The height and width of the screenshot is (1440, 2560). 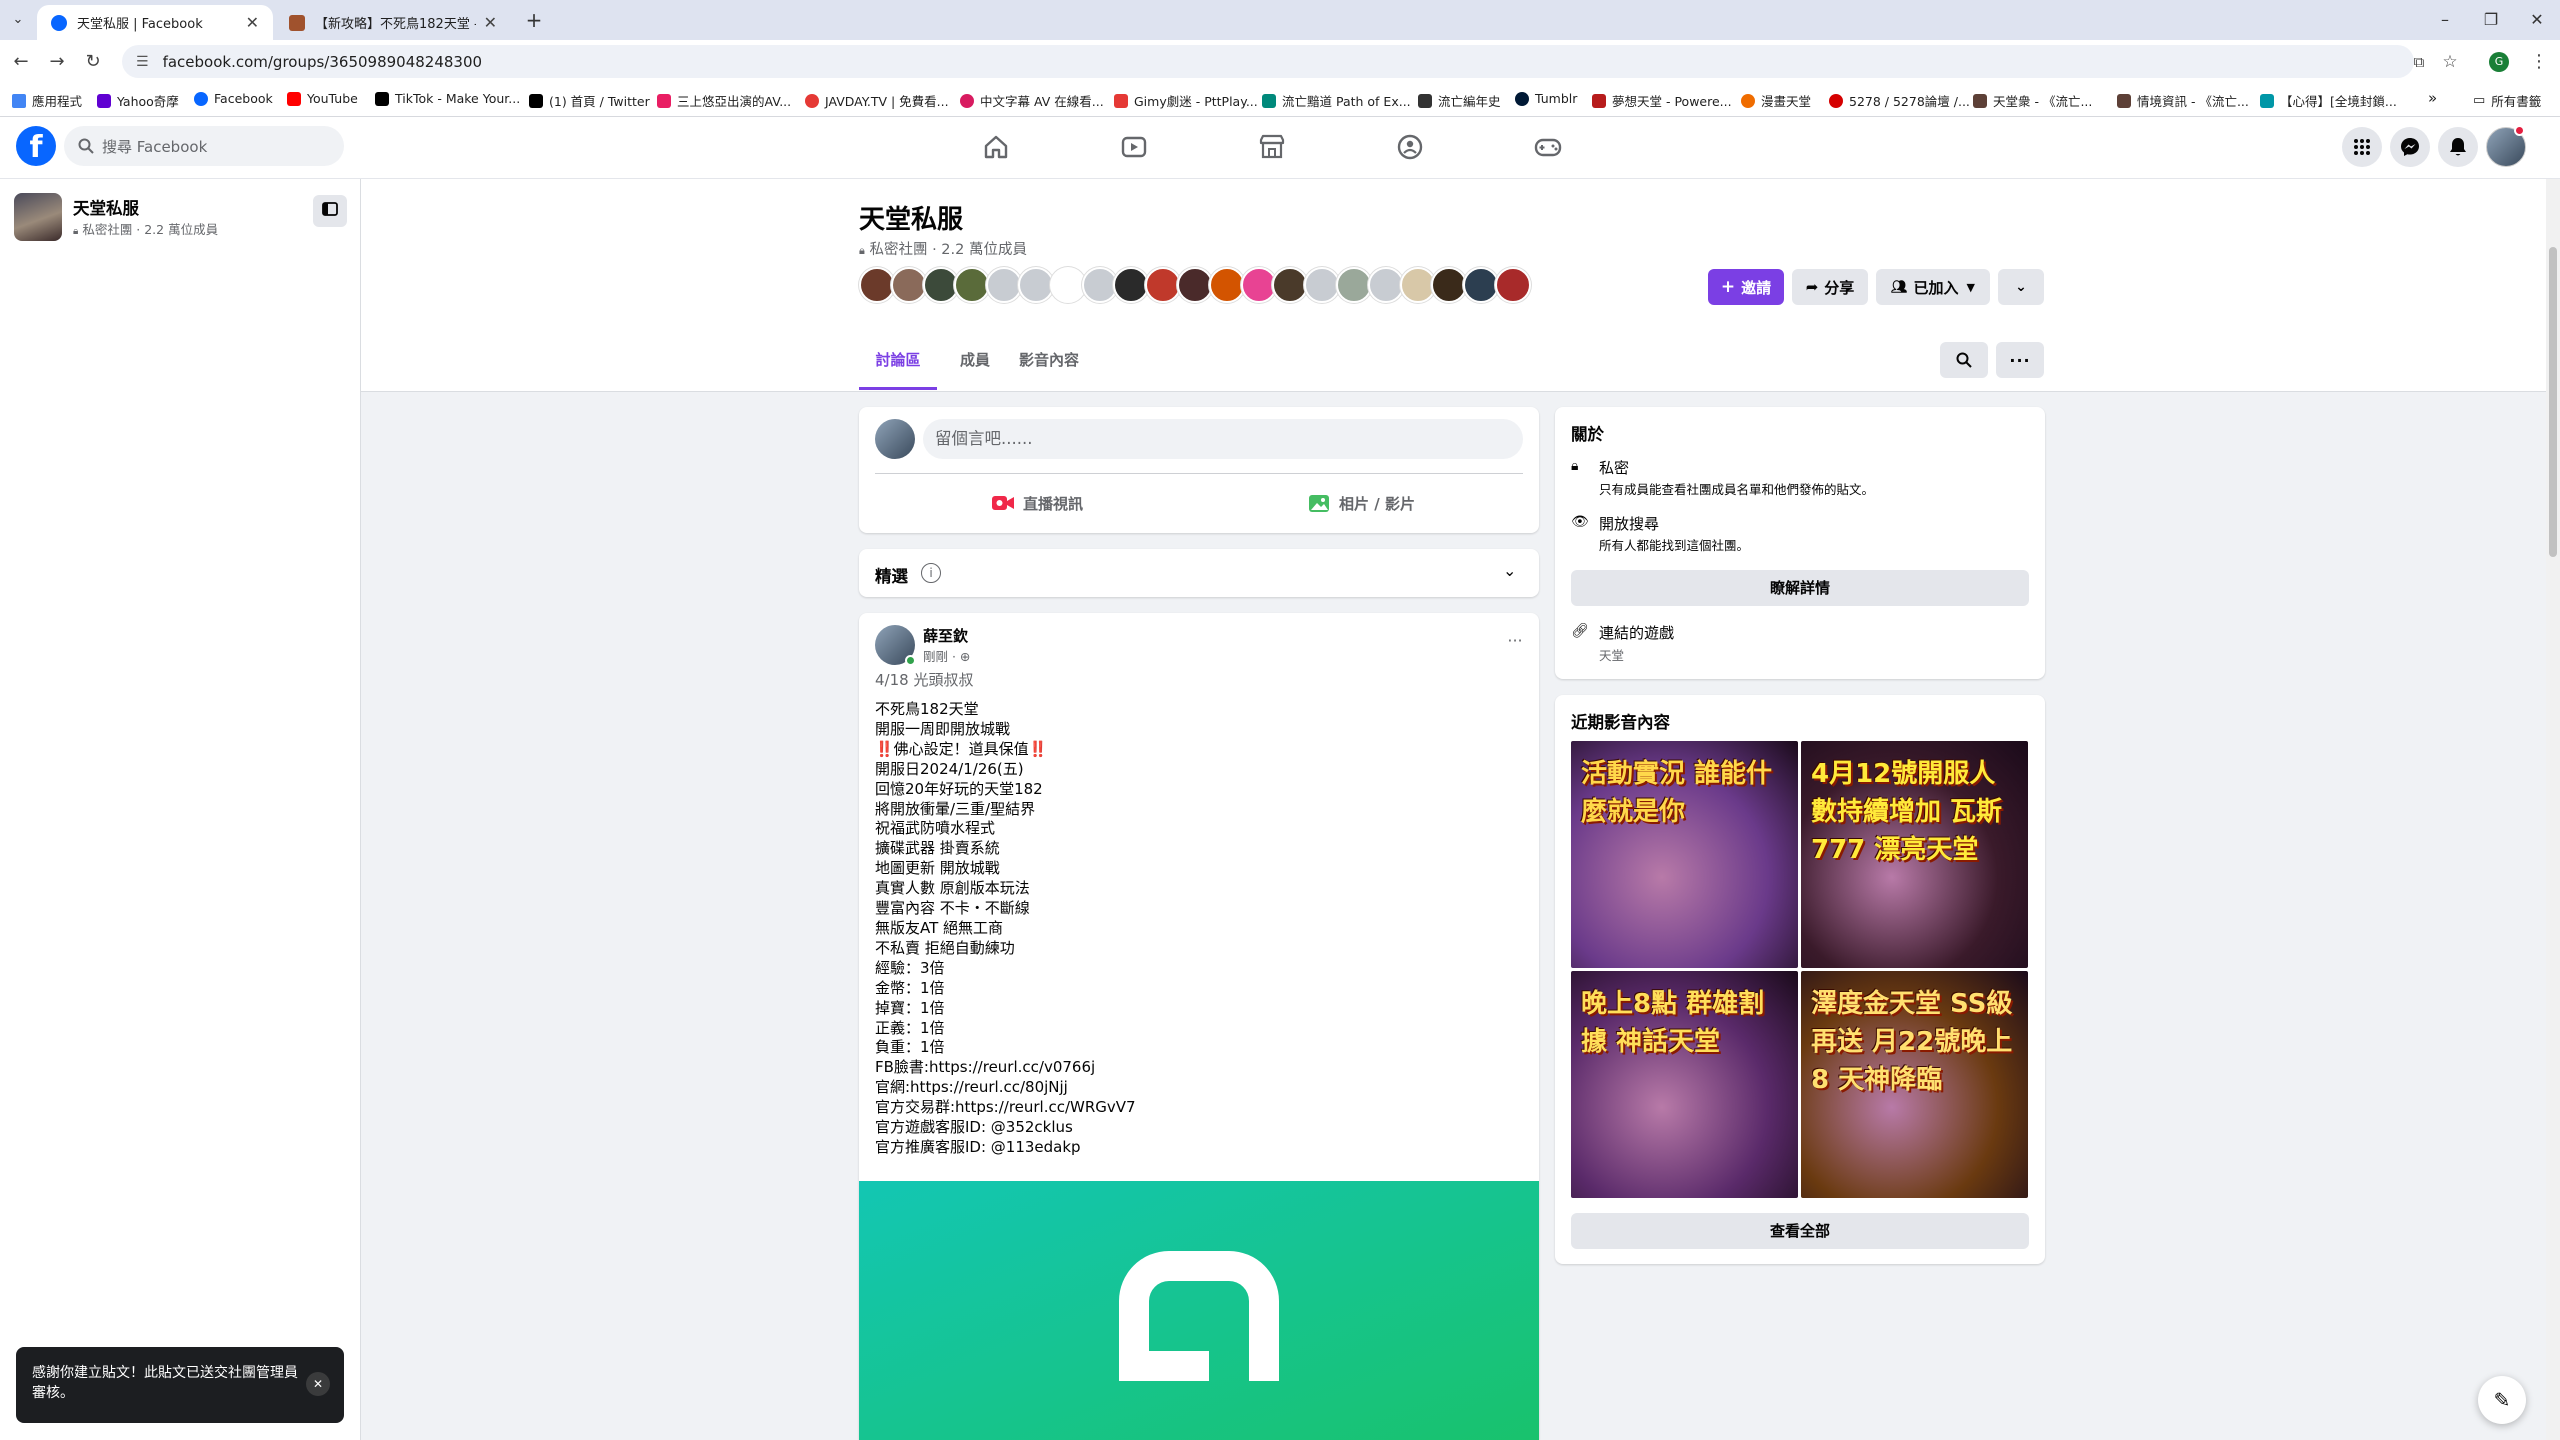 What do you see at coordinates (1515, 641) in the screenshot?
I see `post-more-button: ···` at bounding box center [1515, 641].